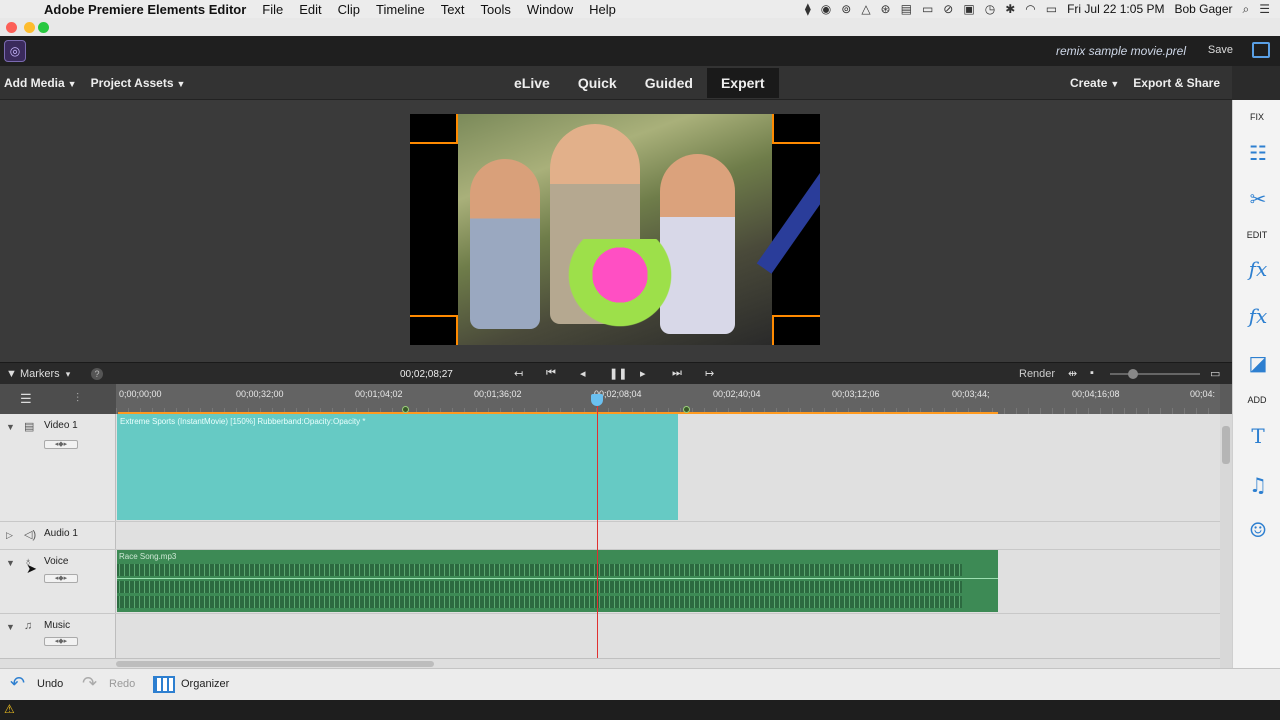 The image size is (1280, 720). What do you see at coordinates (29, 27) in the screenshot?
I see `minimize-window-button` at bounding box center [29, 27].